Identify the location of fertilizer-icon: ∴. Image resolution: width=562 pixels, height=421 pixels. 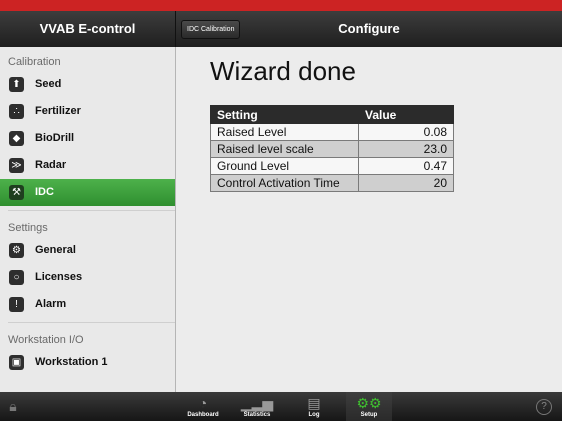
(16, 111).